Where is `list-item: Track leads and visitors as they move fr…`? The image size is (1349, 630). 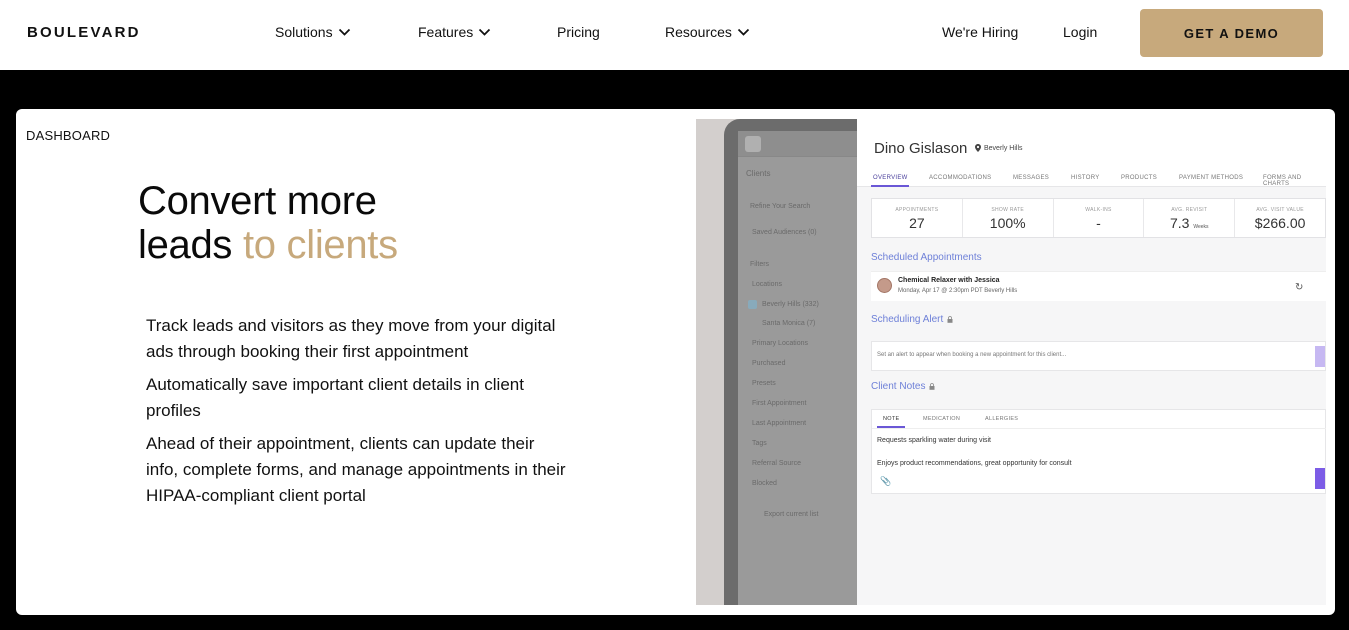 list-item: Track leads and visitors as they move fr… is located at coordinates (351, 338).